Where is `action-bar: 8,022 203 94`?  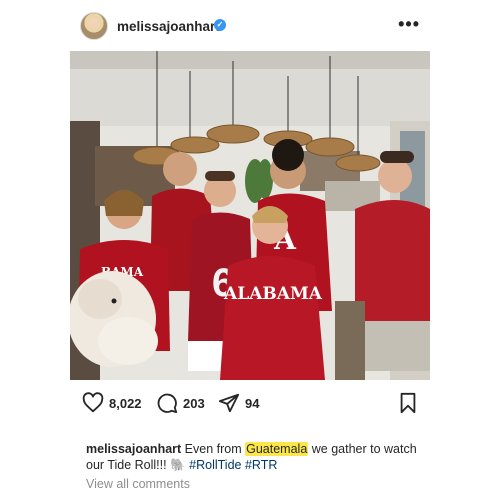 action-bar: 8,022 203 94 is located at coordinates (250, 403).